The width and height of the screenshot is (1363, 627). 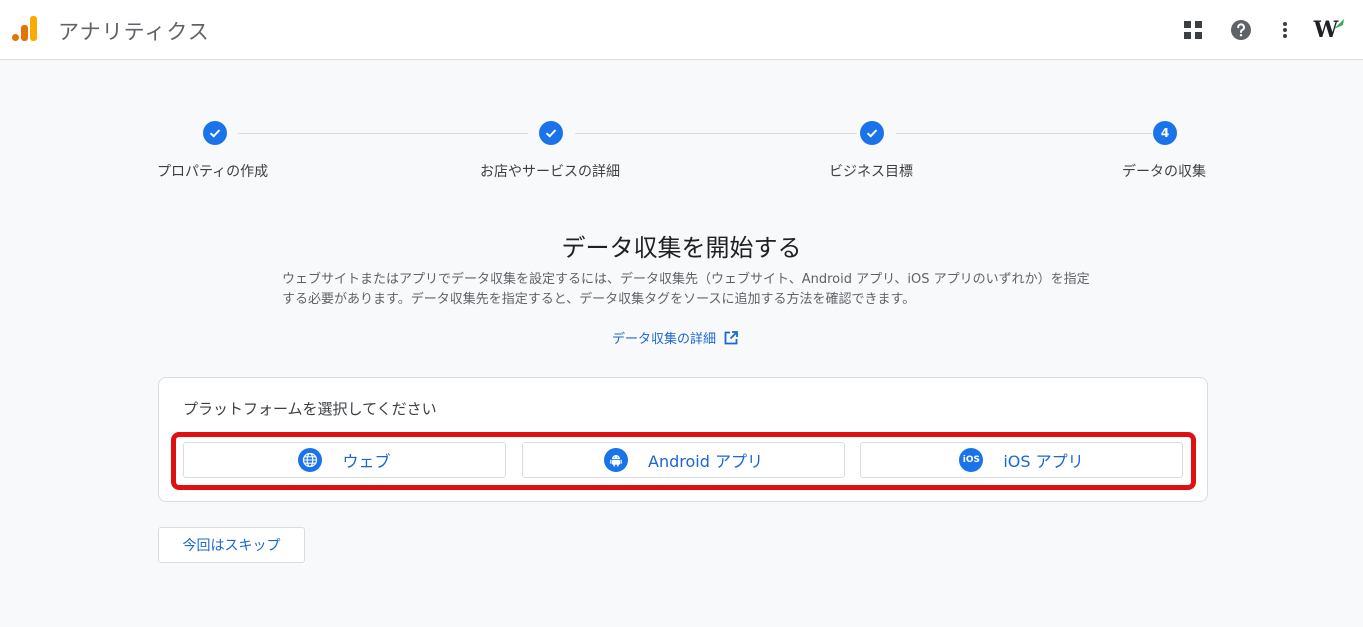 What do you see at coordinates (25, 30) in the screenshot?
I see `analytics-logo` at bounding box center [25, 30].